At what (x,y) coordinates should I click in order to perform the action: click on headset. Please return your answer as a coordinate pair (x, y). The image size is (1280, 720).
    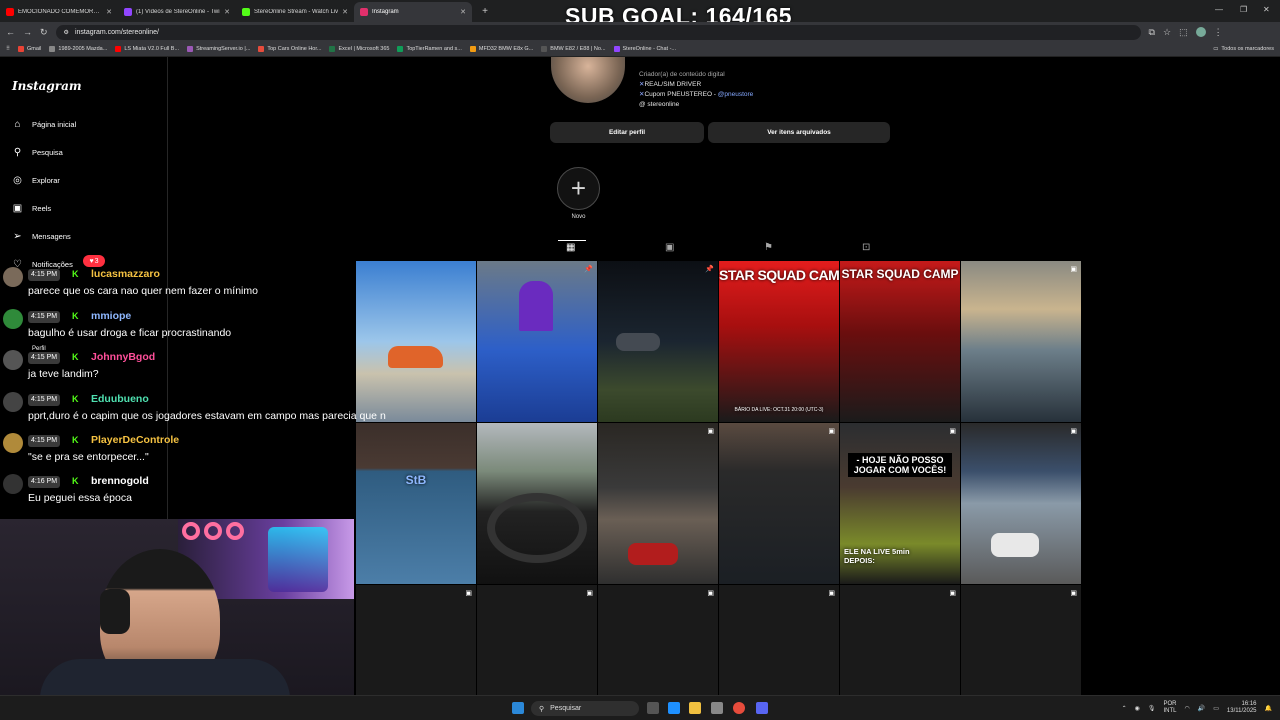
    Looking at the image, I should click on (115, 611).